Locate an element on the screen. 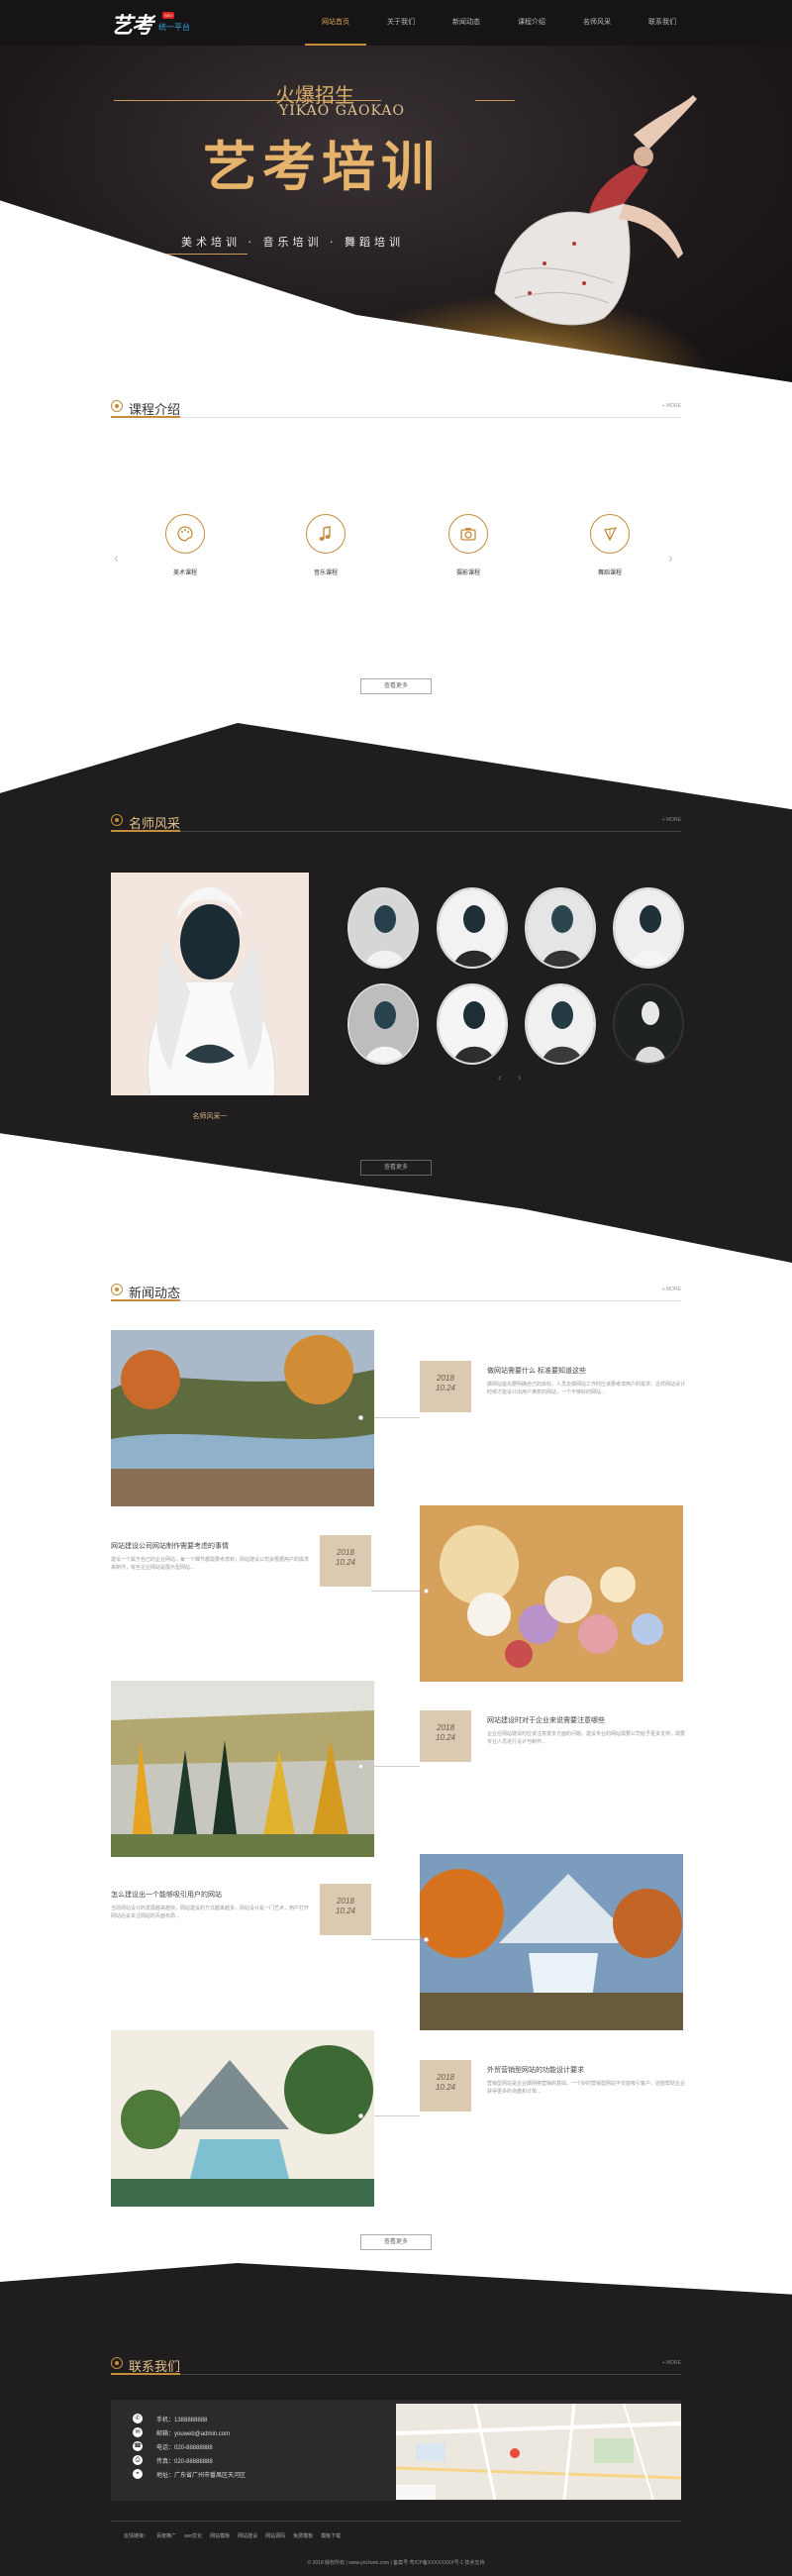  news-item-title: 怎么建设出一个能够吸引用户的网站 is located at coordinates (210, 1895).